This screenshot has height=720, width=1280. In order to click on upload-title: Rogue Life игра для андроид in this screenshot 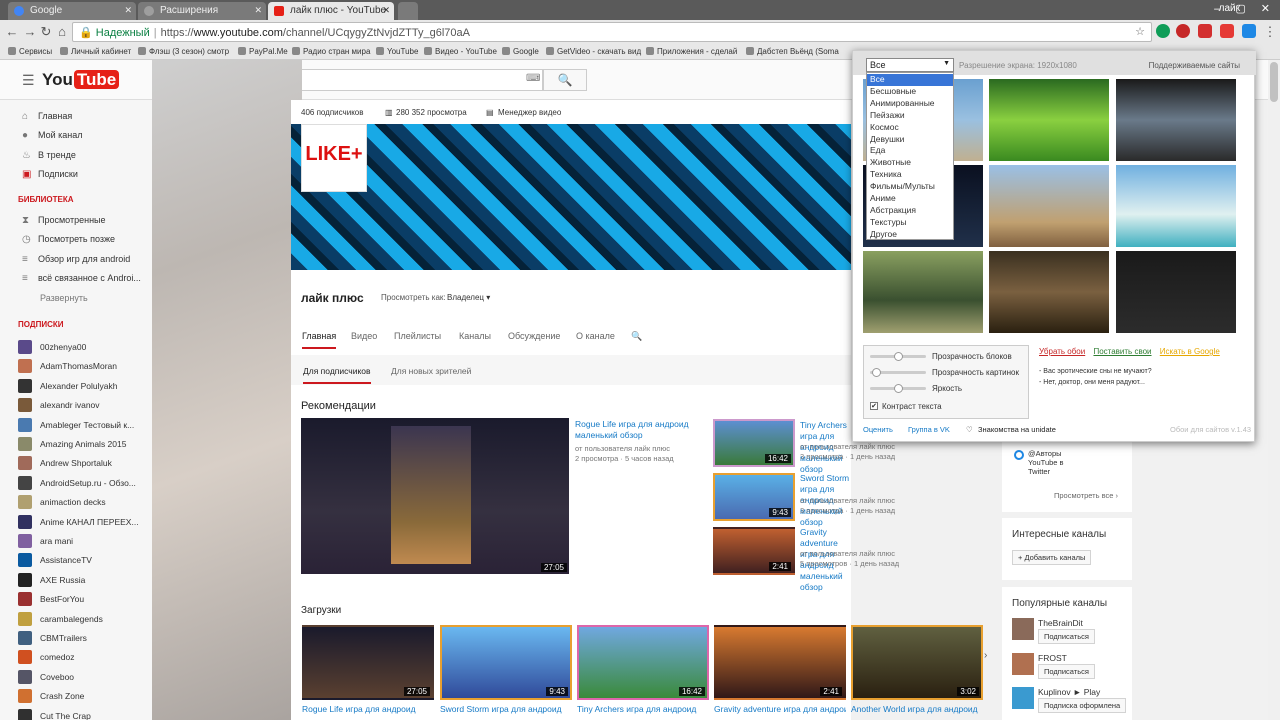, I will do `click(368, 709)`.